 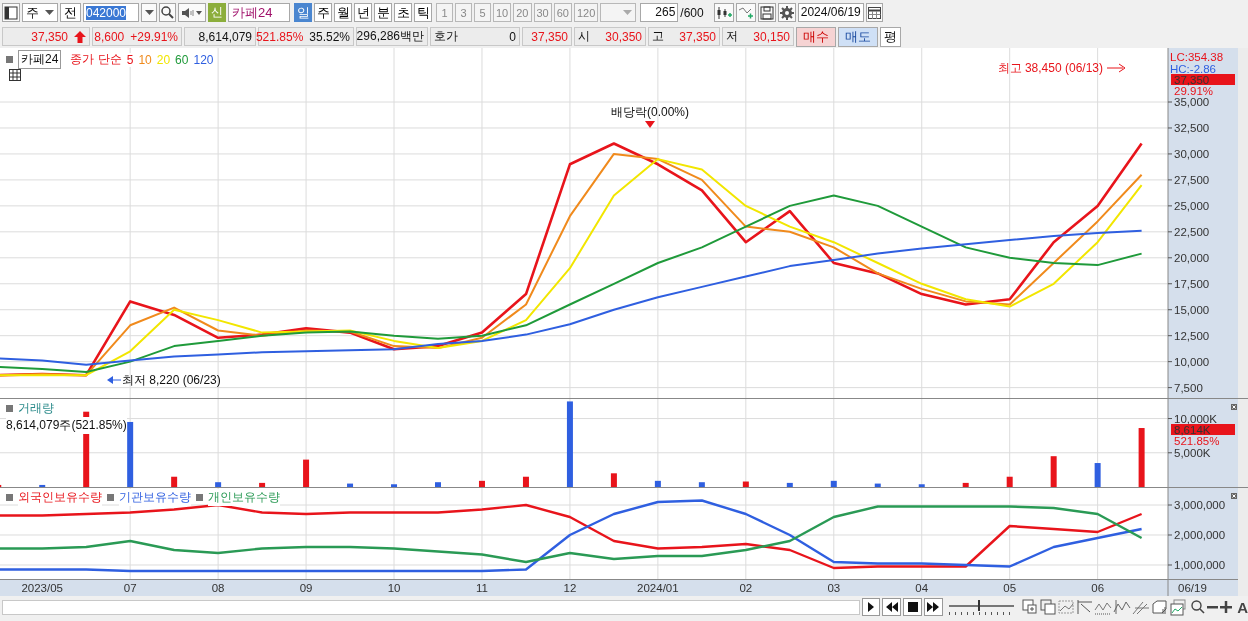 What do you see at coordinates (1242, 607) in the screenshot?
I see `font-button: A` at bounding box center [1242, 607].